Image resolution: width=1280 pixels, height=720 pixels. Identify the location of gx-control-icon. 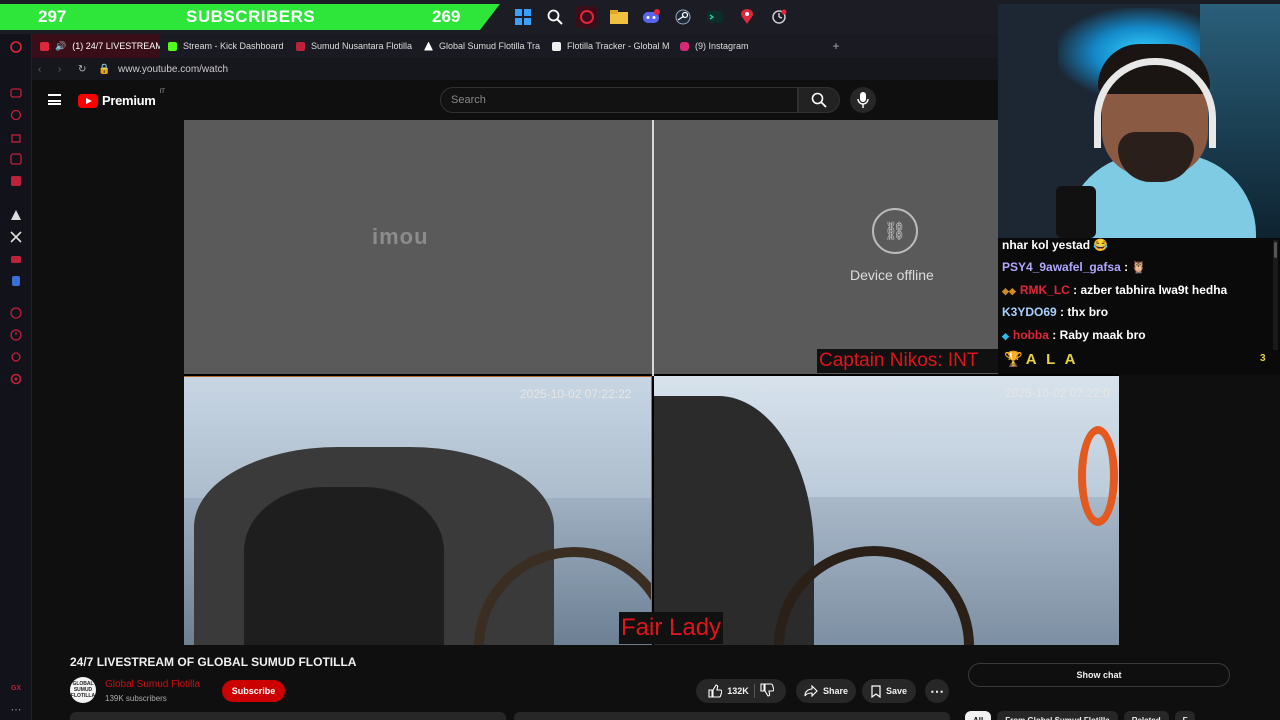
(16, 93).